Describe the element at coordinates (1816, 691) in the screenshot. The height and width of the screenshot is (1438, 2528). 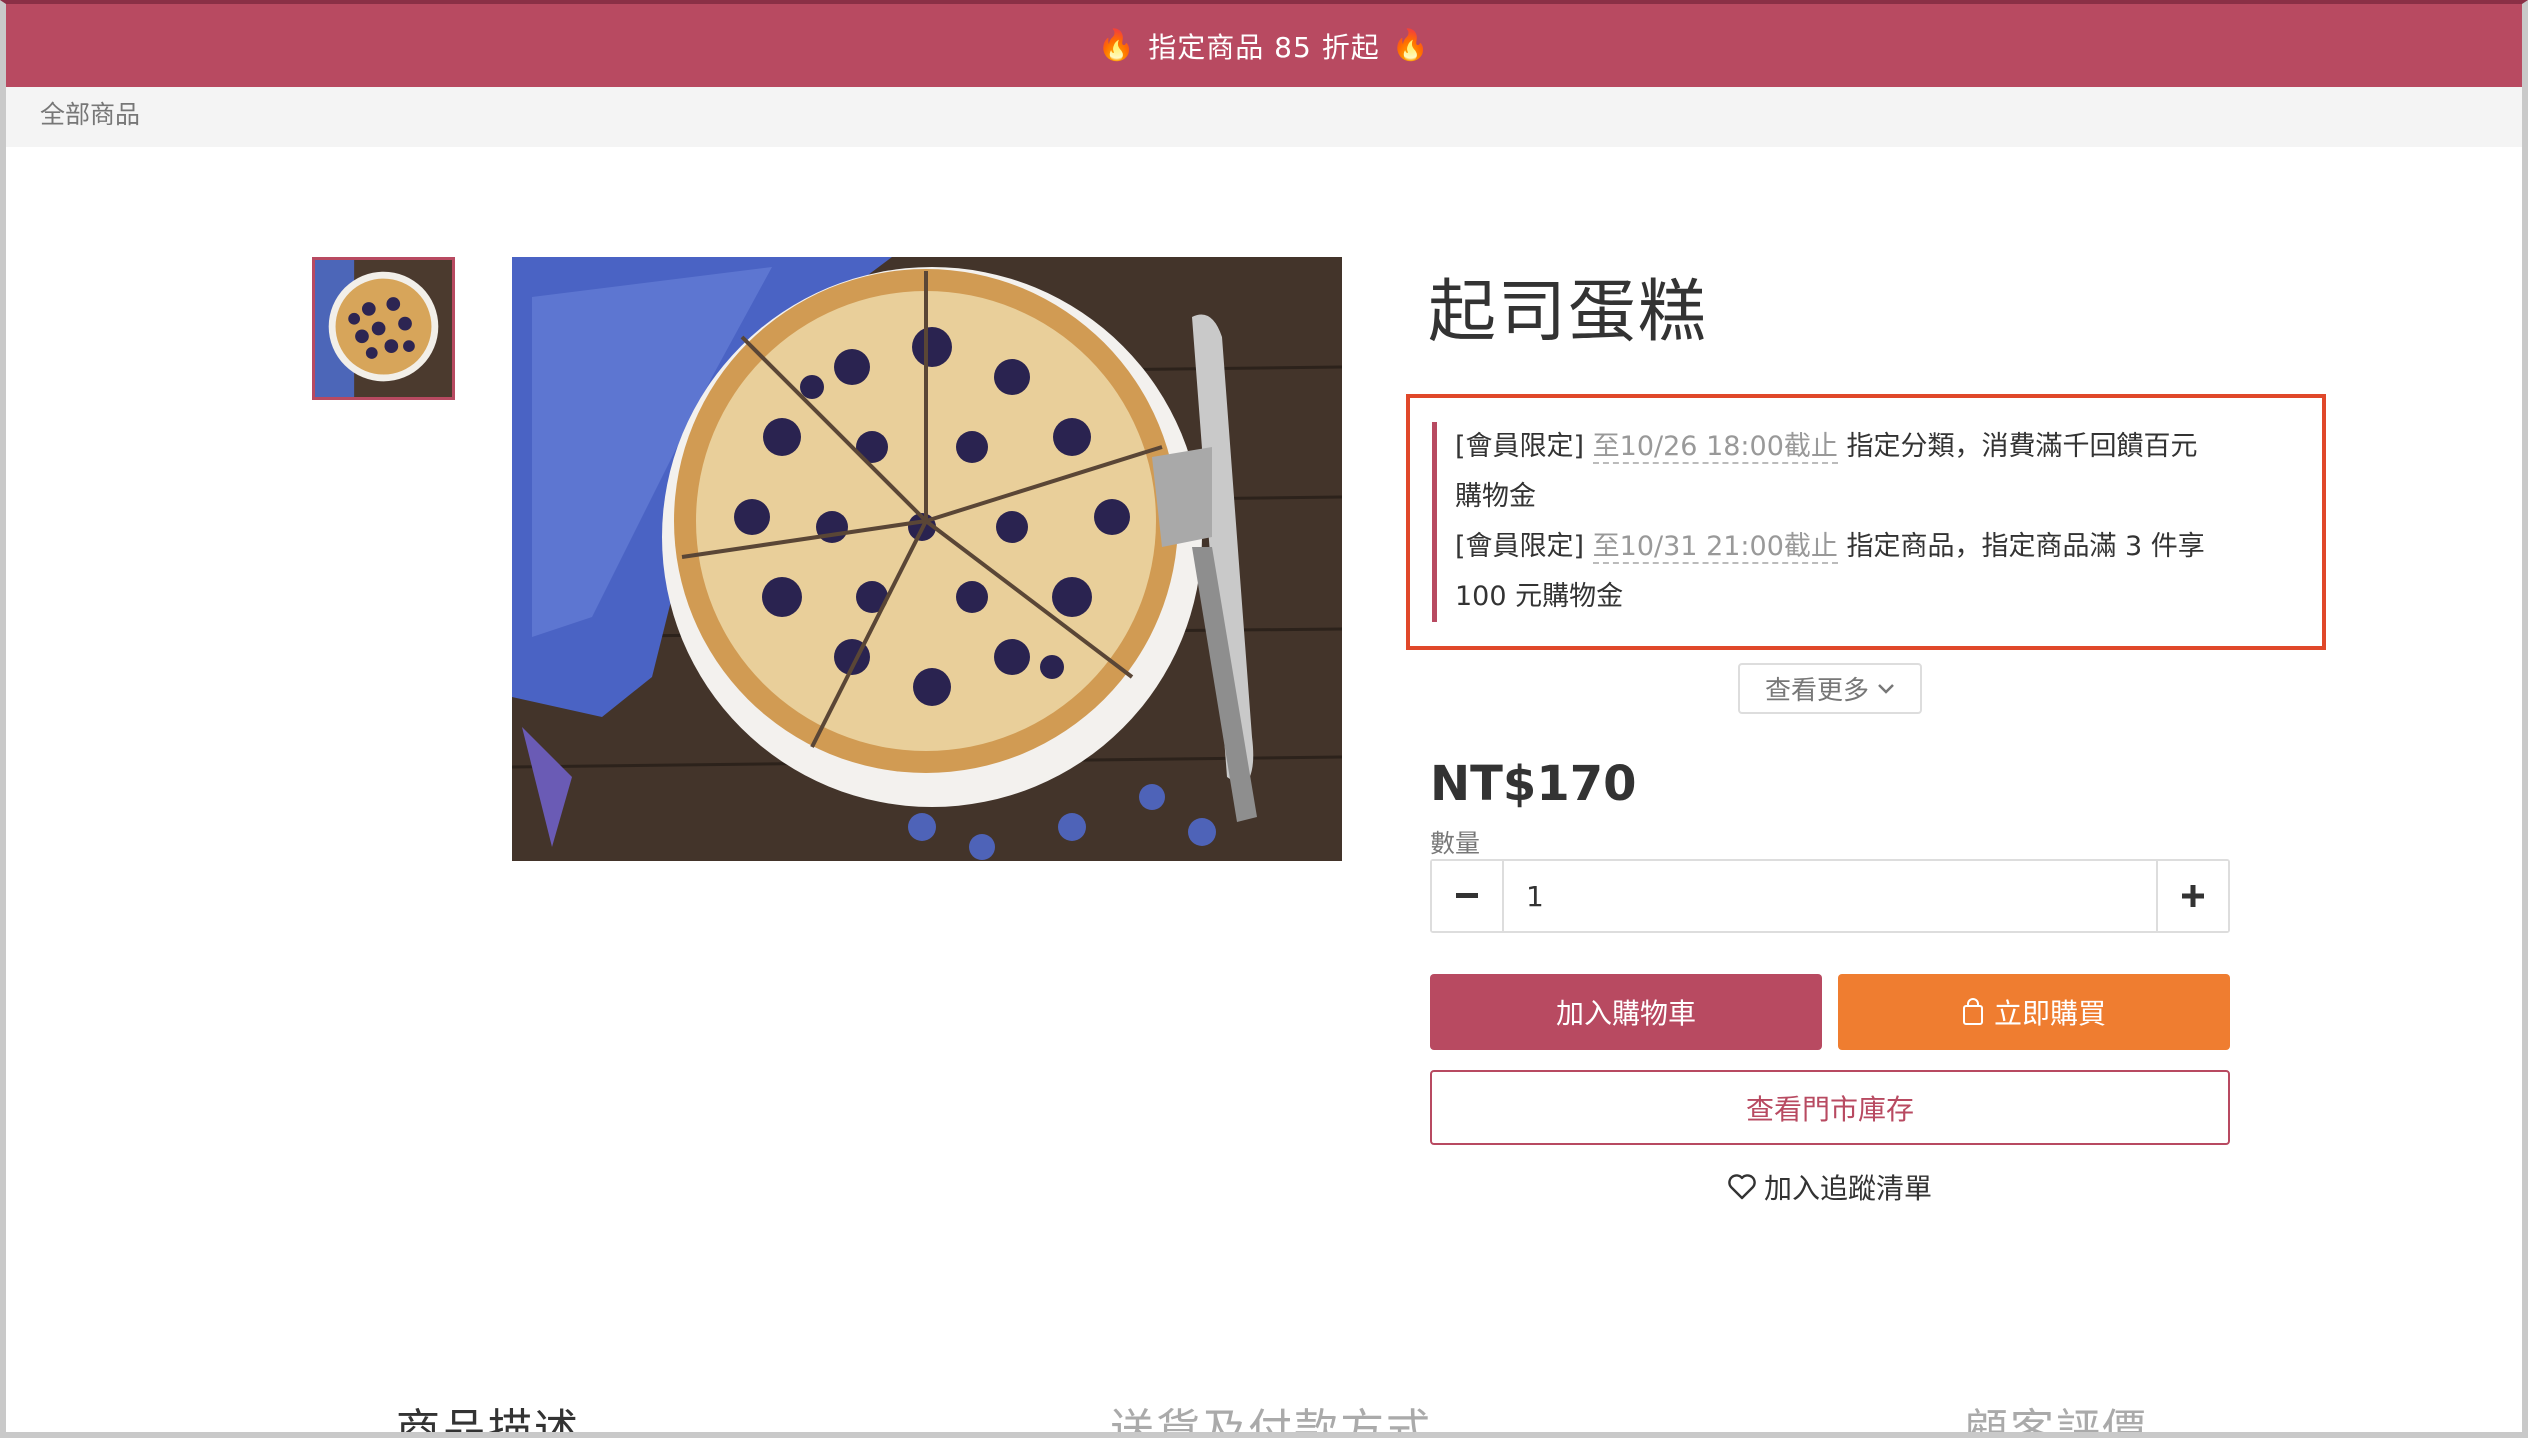
I see `see-more-label: 查看更多` at that location.